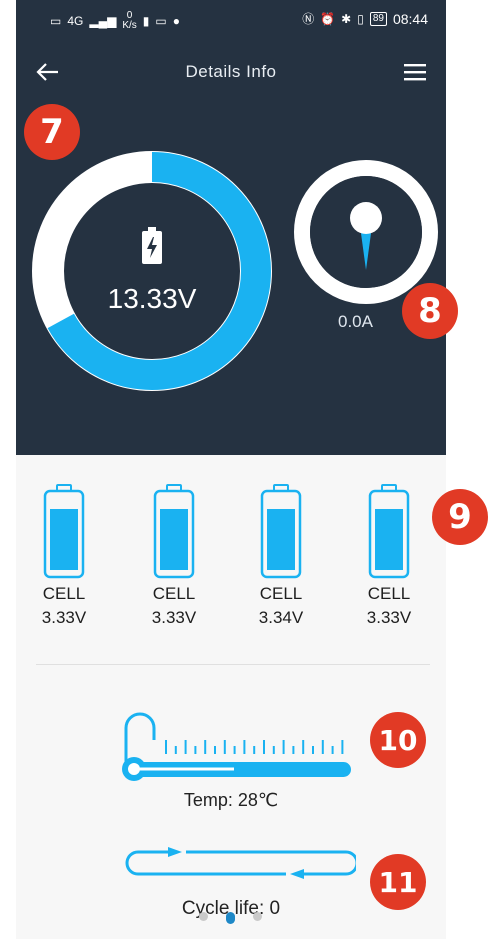  I want to click on location-icon: ●, so click(176, 21).